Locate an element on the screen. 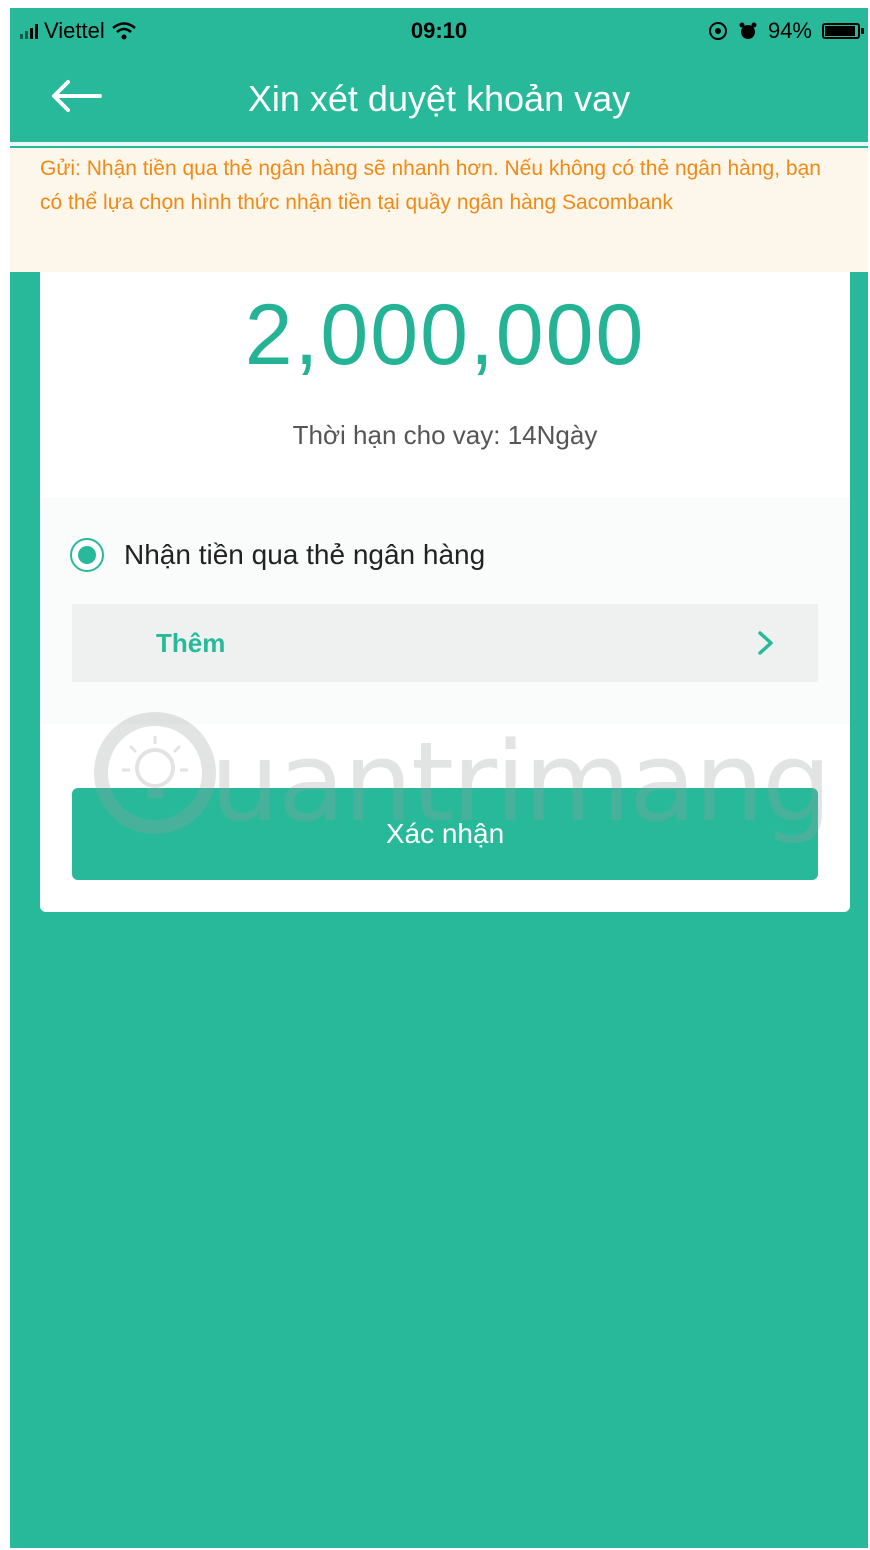 The height and width of the screenshot is (1550, 870). loan-amount: 2,000,000 is located at coordinates (445, 335).